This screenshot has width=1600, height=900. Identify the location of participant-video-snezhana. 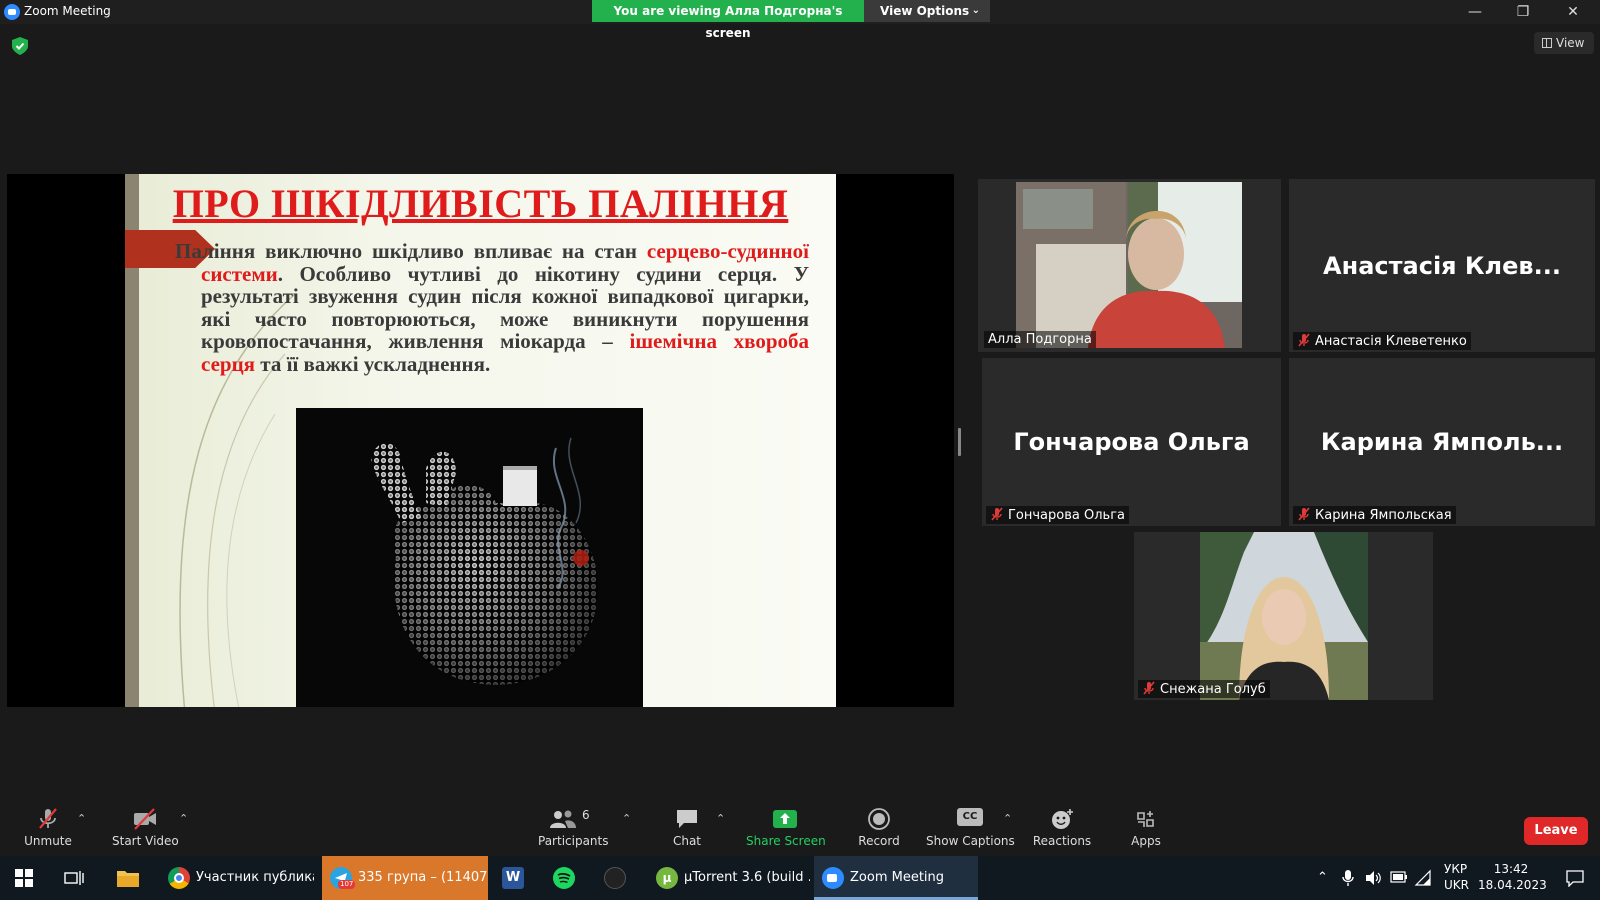
(1283, 616).